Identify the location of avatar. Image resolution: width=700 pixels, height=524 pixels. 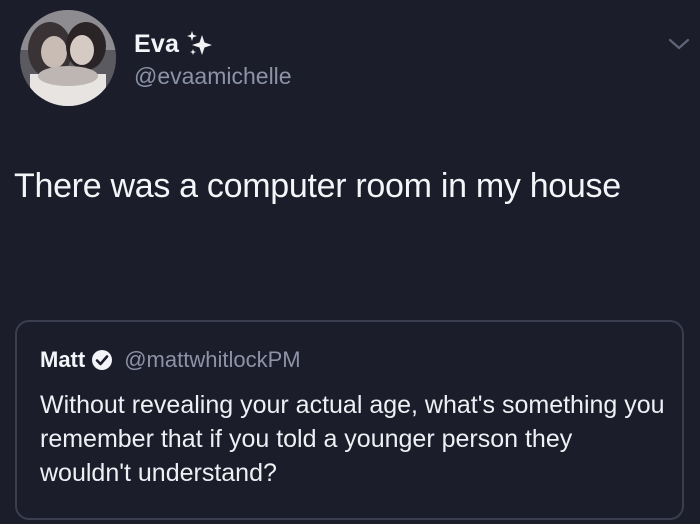
(68, 58).